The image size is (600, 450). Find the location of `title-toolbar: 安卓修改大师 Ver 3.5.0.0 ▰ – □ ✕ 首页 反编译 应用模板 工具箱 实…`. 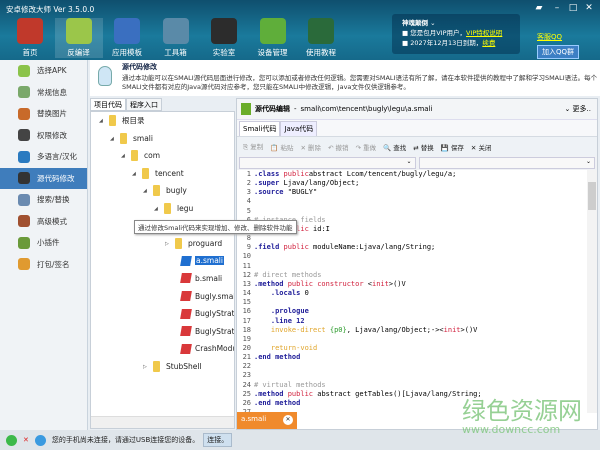

title-toolbar: 安卓修改大师 Ver 3.5.0.0 ▰ – □ ✕ 首页 反编译 应用模板 工具箱 实… is located at coordinates (300, 30).